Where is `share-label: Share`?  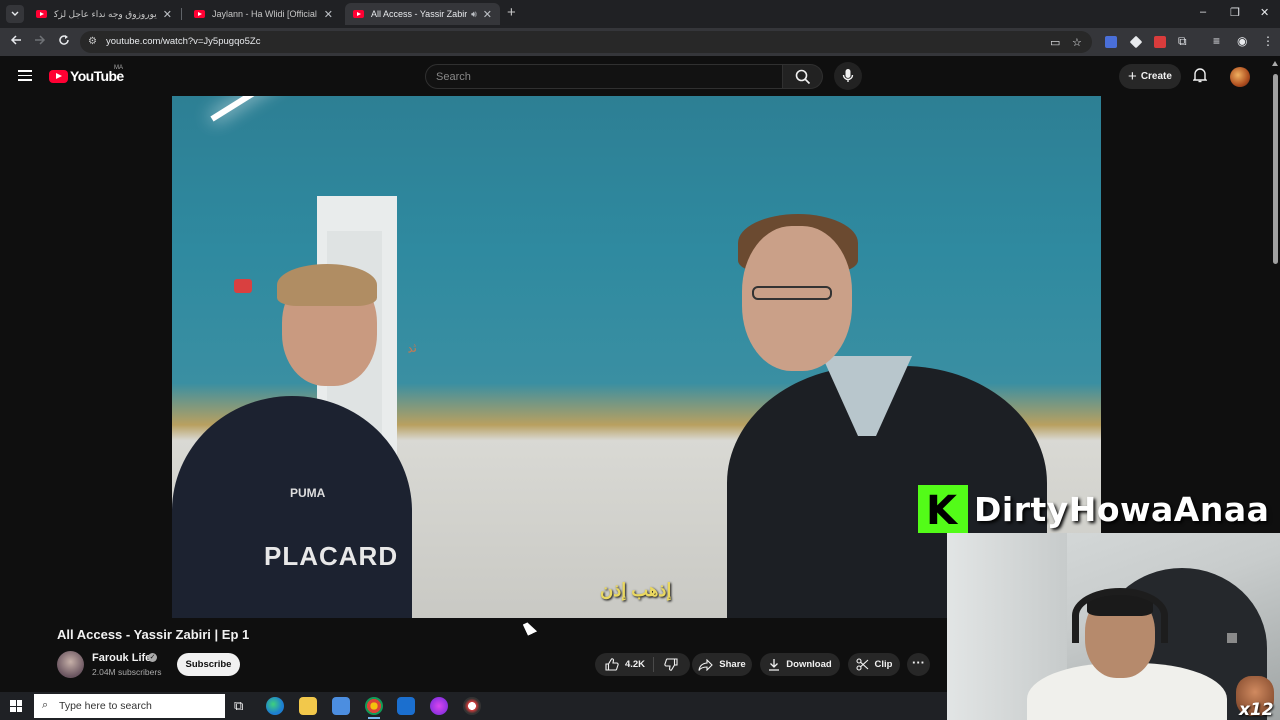 share-label: Share is located at coordinates (732, 664).